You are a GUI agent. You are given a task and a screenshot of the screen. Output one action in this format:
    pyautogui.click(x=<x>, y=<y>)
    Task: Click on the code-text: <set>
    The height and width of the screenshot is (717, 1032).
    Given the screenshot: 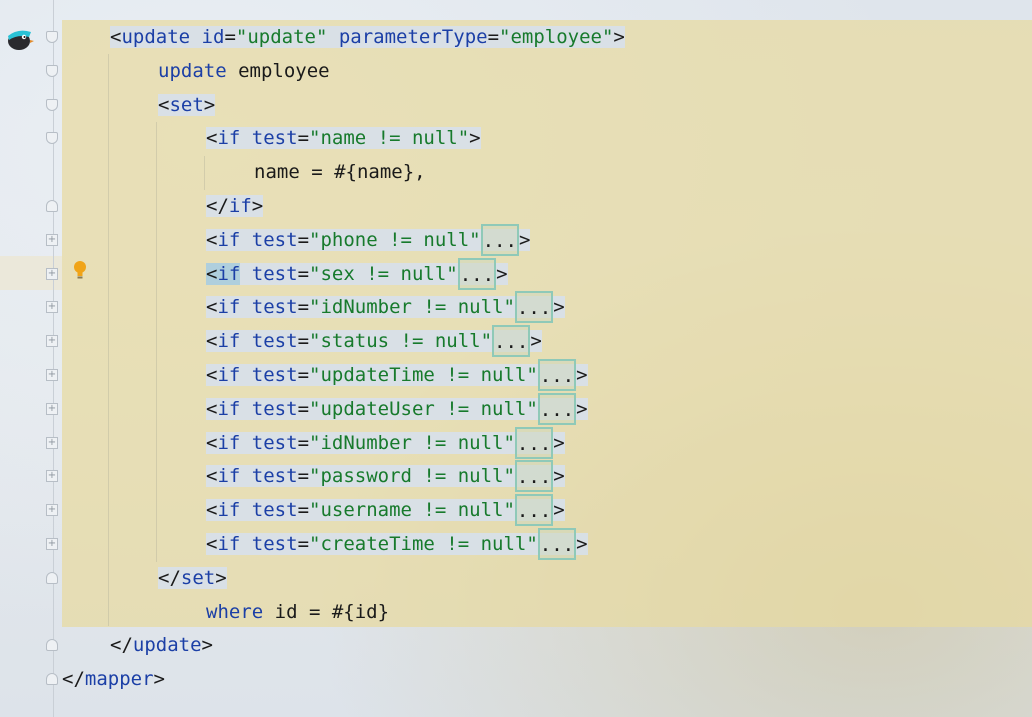 What is the action you would take?
    pyautogui.click(x=187, y=105)
    